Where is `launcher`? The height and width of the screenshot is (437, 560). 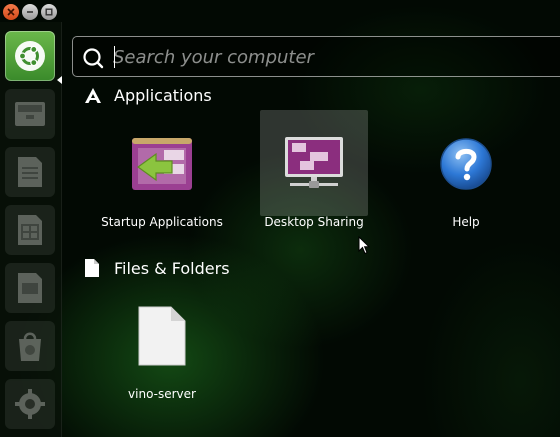 launcher is located at coordinates (31, 229).